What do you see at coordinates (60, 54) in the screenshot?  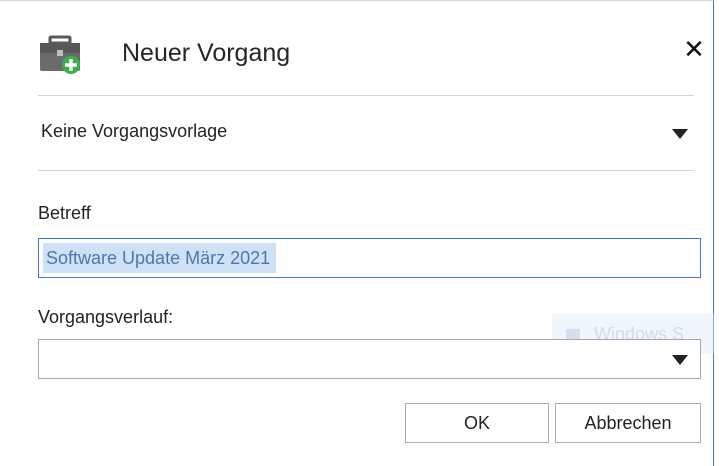 I see `briefcase-add-icon` at bounding box center [60, 54].